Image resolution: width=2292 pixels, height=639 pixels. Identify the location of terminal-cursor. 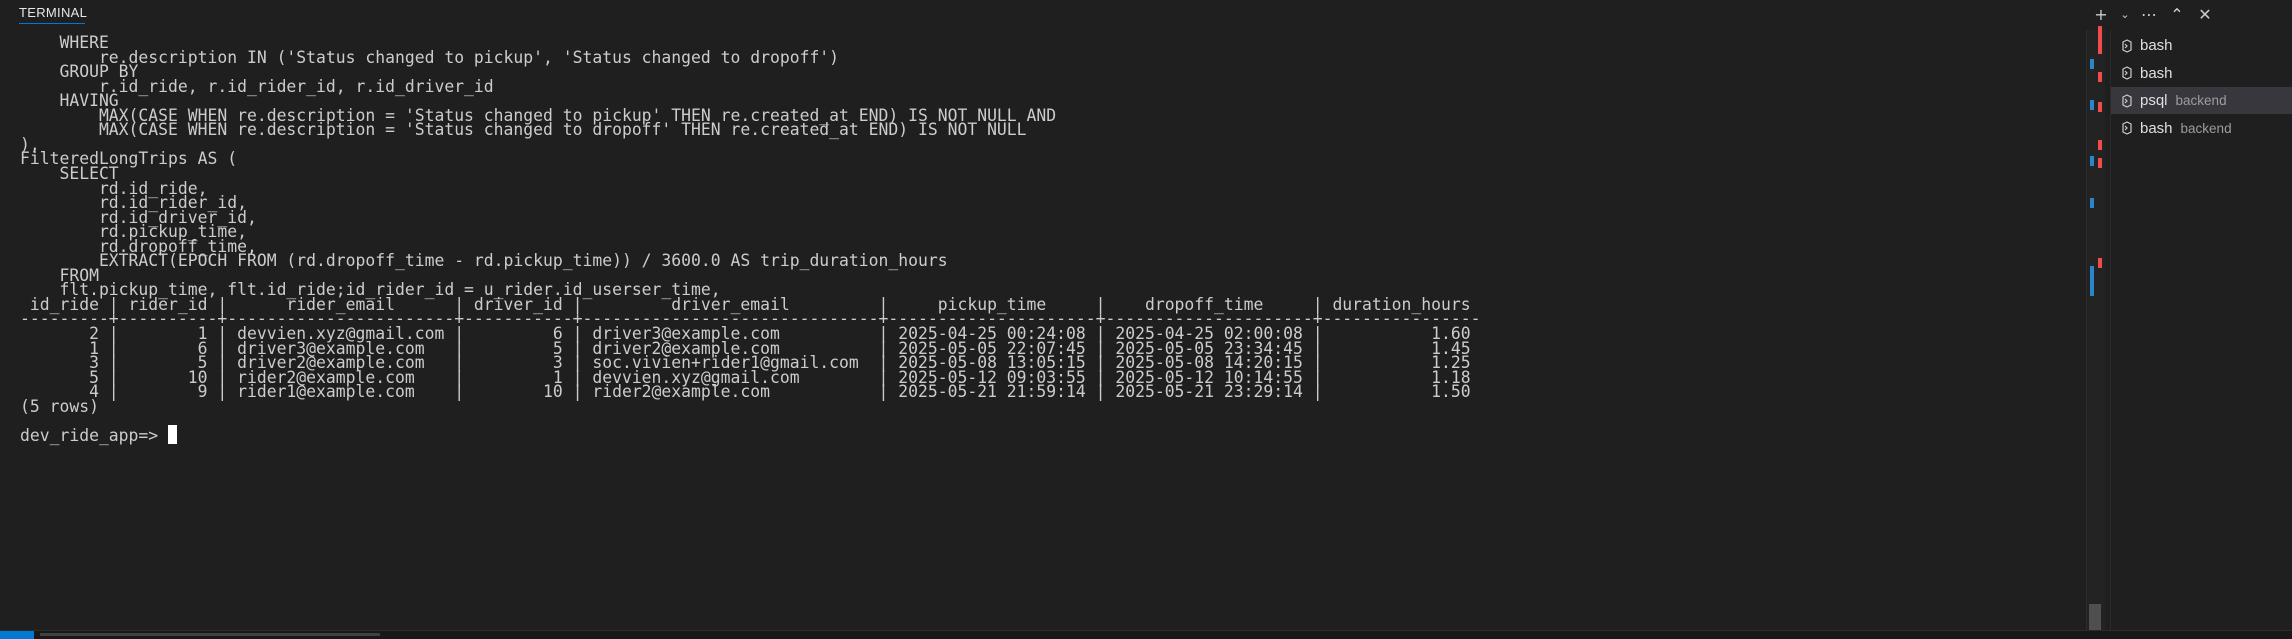
(173, 434).